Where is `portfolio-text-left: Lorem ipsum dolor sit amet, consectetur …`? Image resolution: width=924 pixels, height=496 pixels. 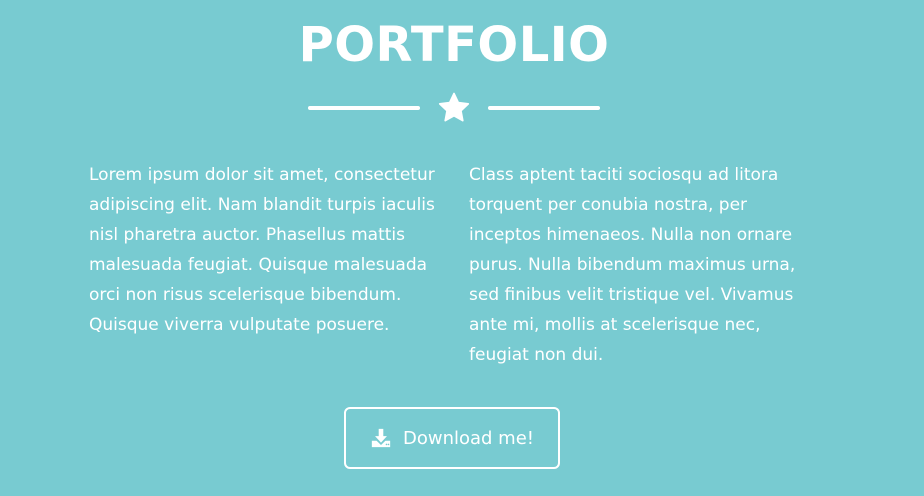
portfolio-text-left: Lorem ipsum dolor sit amet, consectetur … is located at coordinates (262, 250).